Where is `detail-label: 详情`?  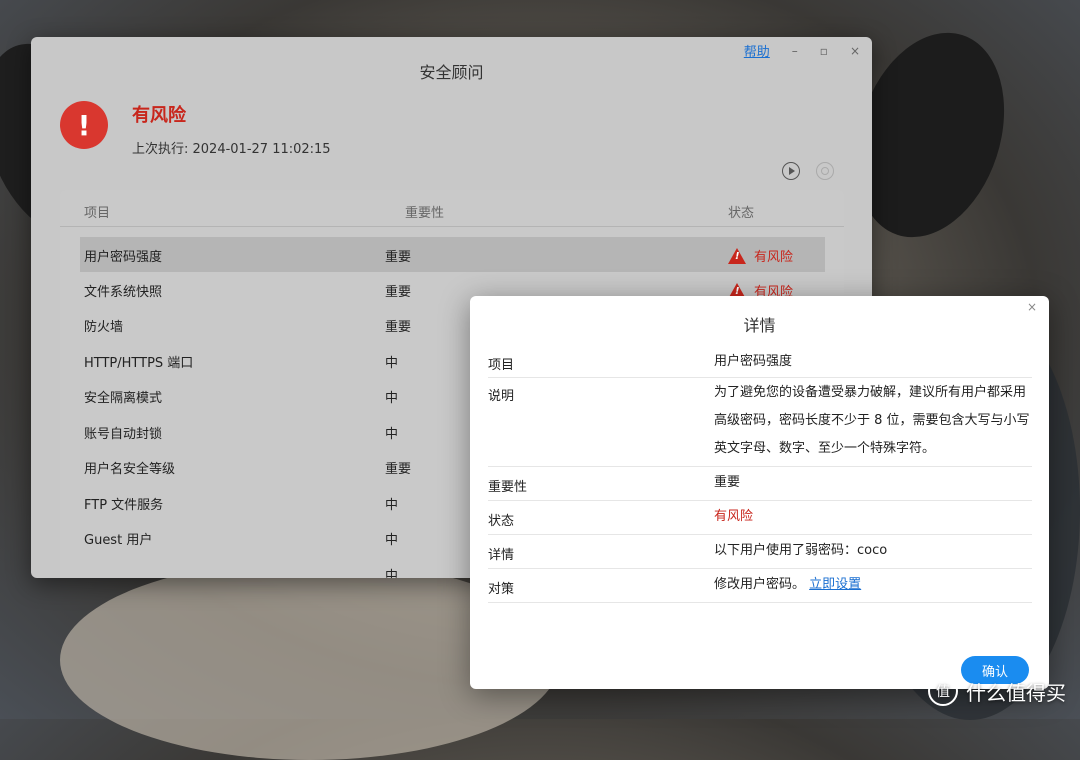
detail-label: 详情 is located at coordinates (501, 555).